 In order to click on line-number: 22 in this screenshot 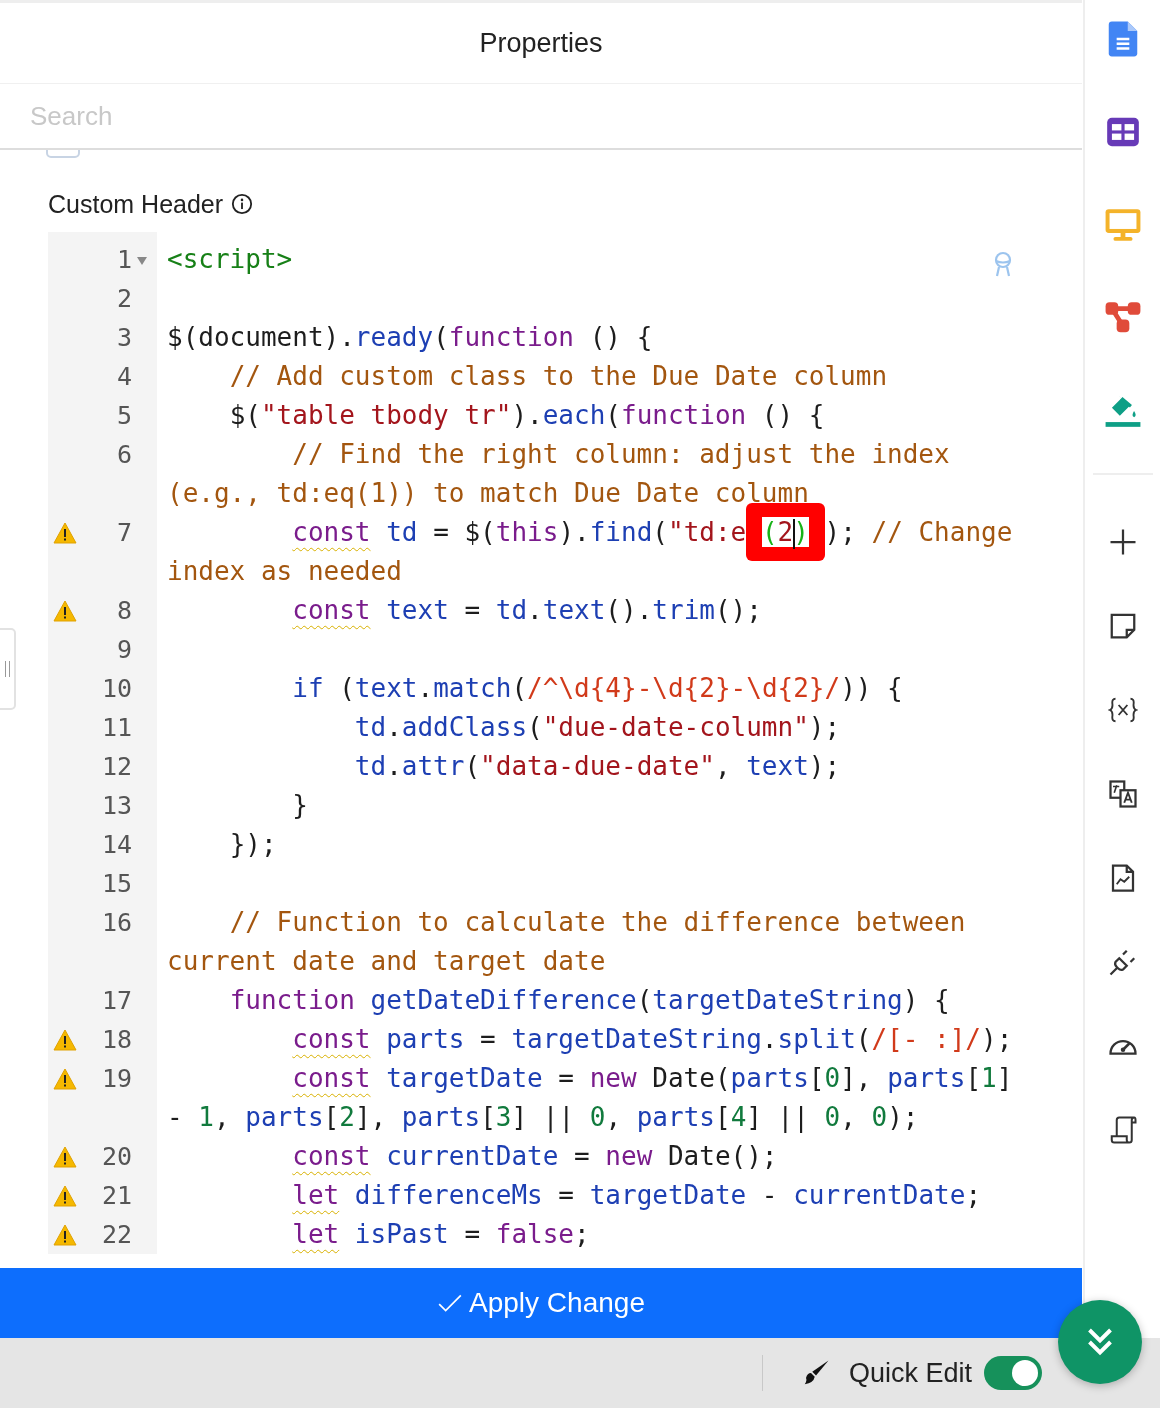, I will do `click(116, 1235)`.